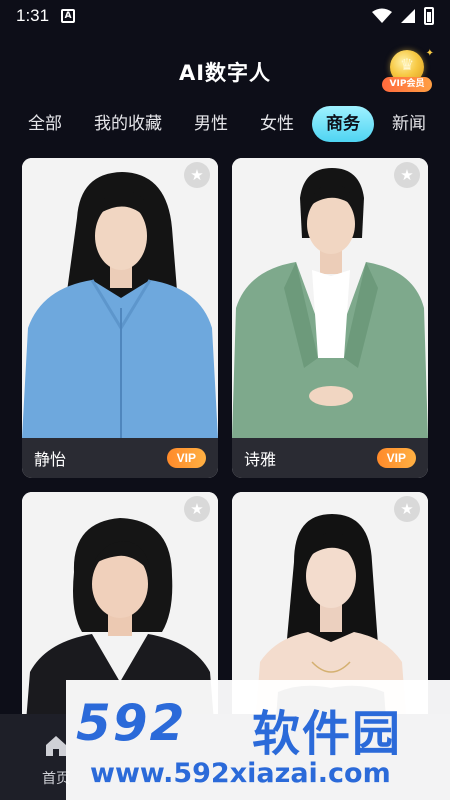 The height and width of the screenshot is (800, 450). Describe the element at coordinates (45, 124) in the screenshot. I see `tab-all: 全部` at that location.